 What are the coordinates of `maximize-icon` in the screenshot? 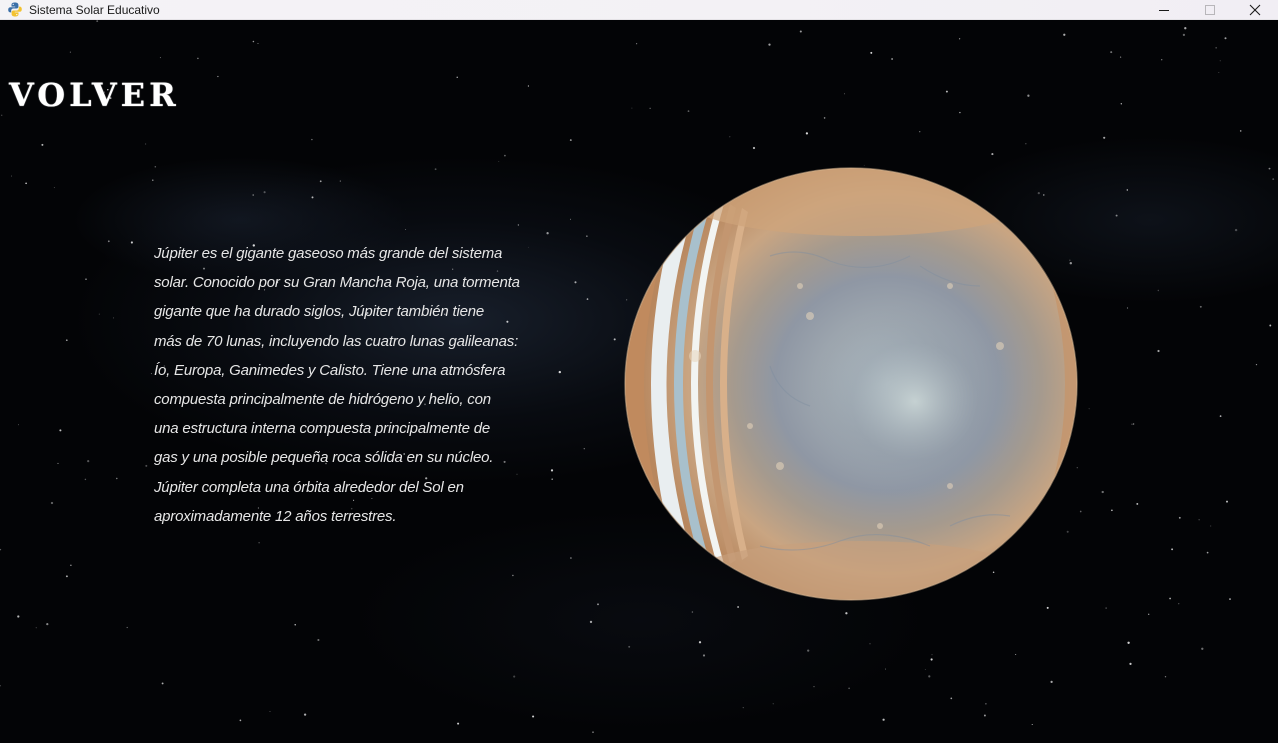 It's located at (1210, 10).